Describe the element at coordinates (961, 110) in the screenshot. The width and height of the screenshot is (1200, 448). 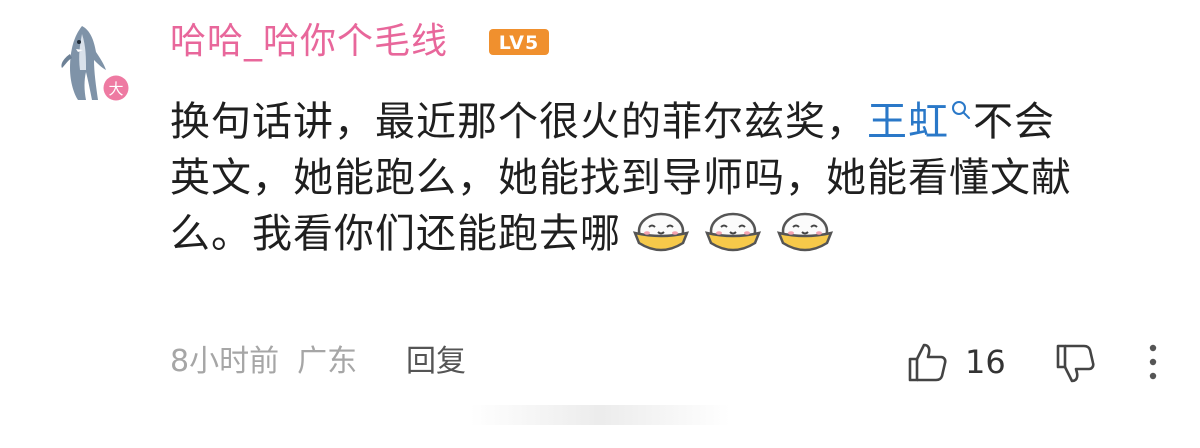
I see `search-icon` at that location.